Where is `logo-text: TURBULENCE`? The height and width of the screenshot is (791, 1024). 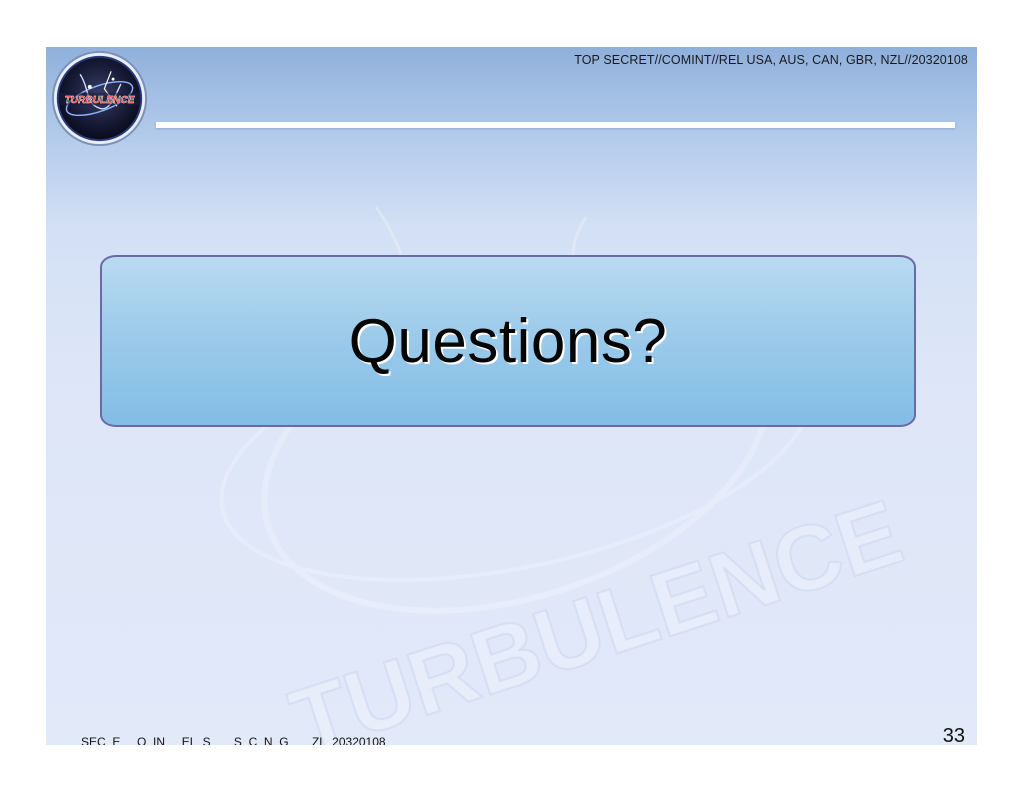
logo-text: TURBULENCE is located at coordinates (99, 100).